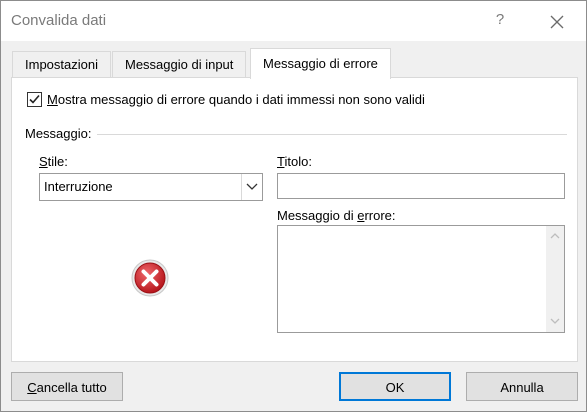  I want to click on title-input, so click(421, 186).